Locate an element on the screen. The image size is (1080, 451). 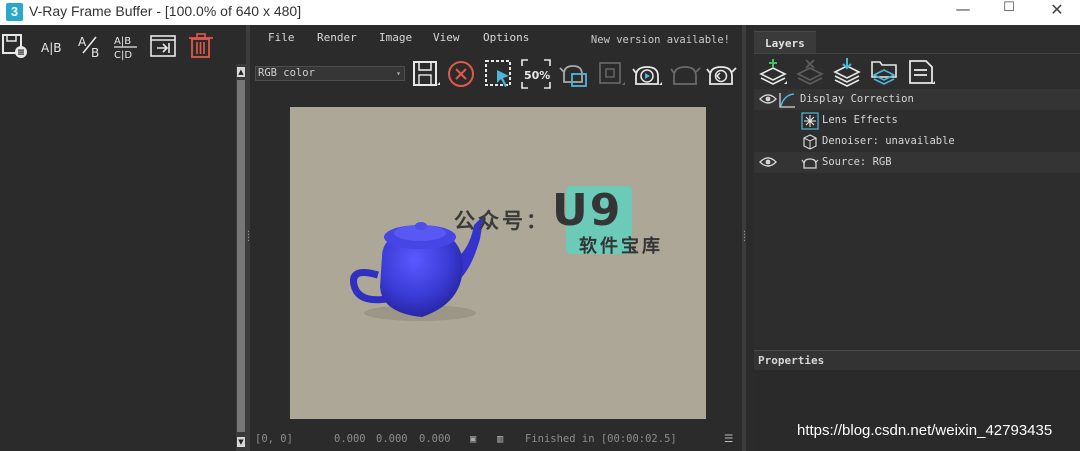
close-button: ✕ is located at coordinates (1057, 12).